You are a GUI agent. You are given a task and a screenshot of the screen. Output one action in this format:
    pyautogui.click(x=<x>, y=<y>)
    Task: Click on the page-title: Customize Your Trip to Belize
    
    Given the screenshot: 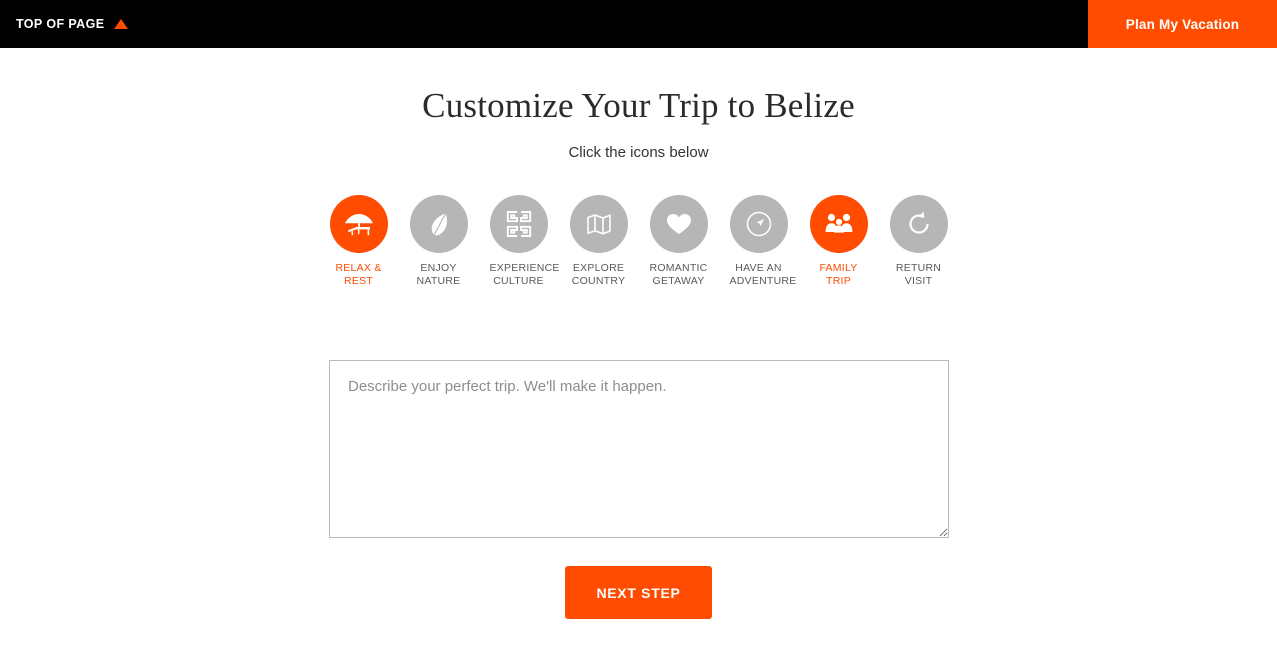 What is the action you would take?
    pyautogui.click(x=638, y=105)
    